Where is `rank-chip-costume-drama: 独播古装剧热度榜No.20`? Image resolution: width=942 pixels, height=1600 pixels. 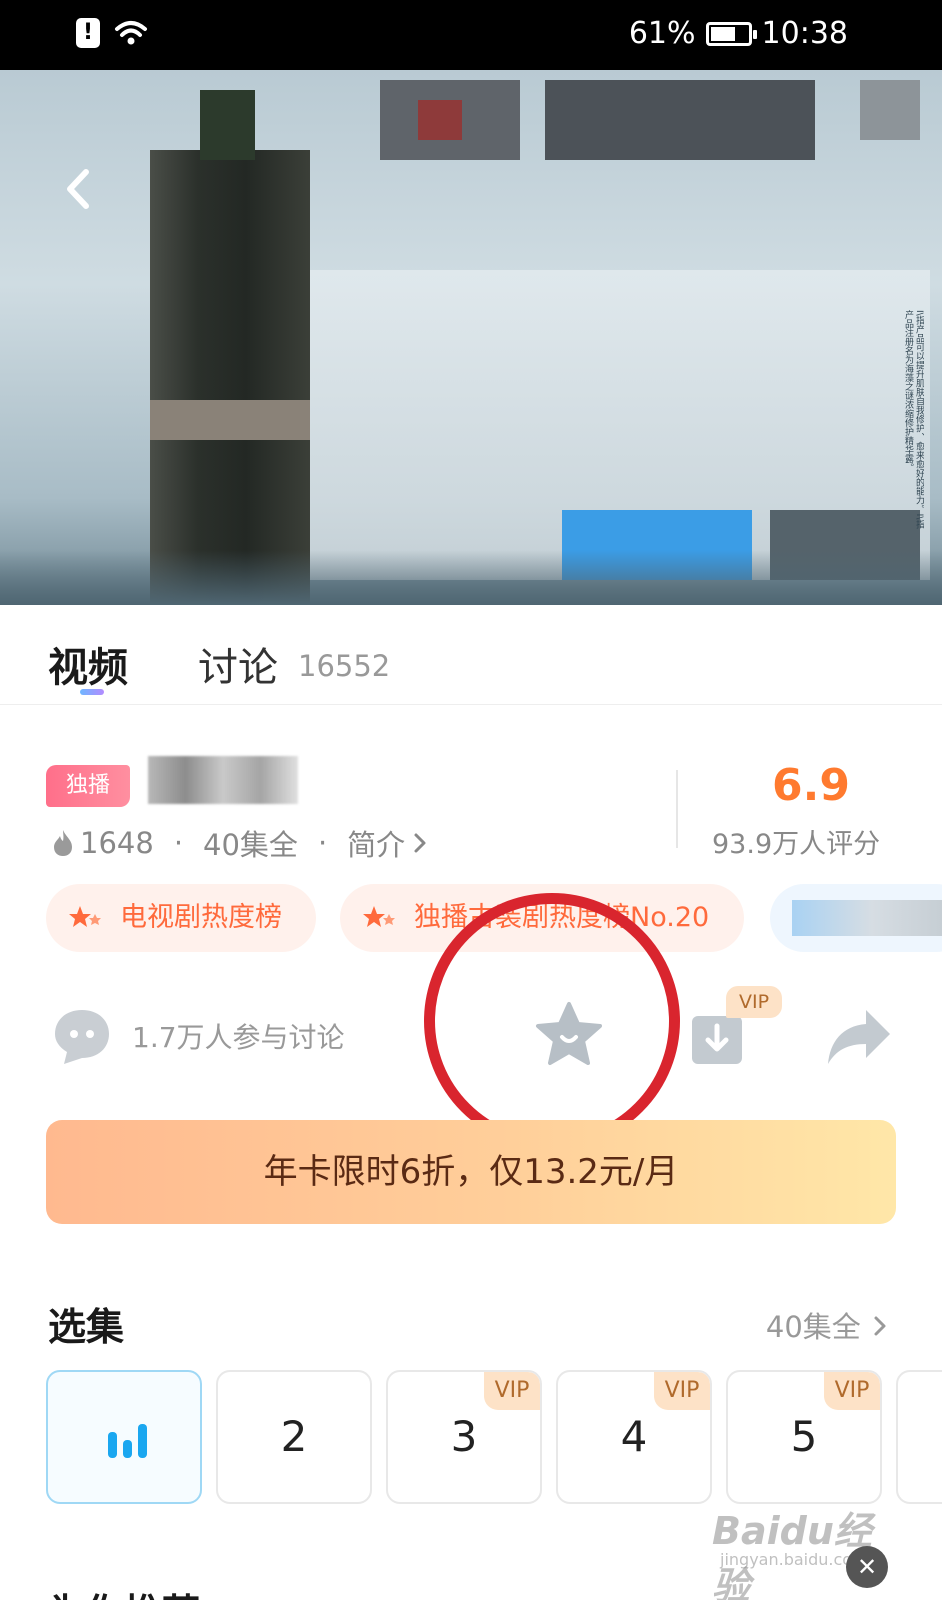 rank-chip-costume-drama: 独播古装剧热度榜No.20 is located at coordinates (542, 918).